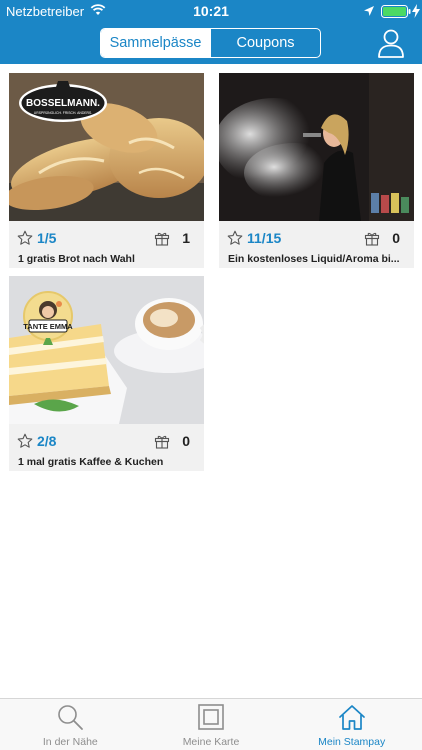 This screenshot has width=422, height=750. What do you see at coordinates (71, 717) in the screenshot?
I see `search-icon` at bounding box center [71, 717].